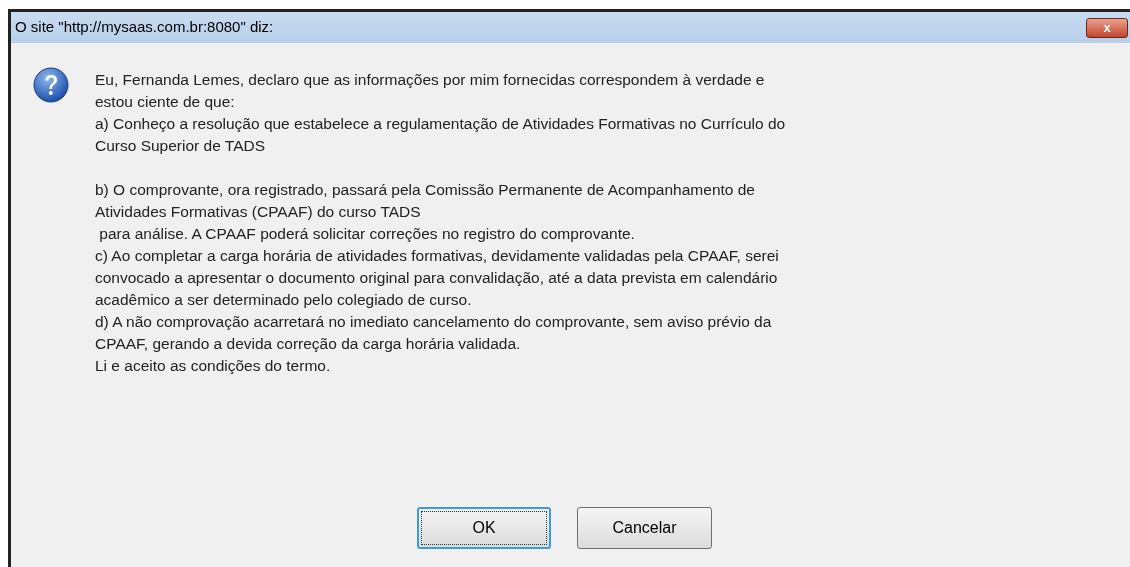 This screenshot has height=567, width=1130. Describe the element at coordinates (440, 113) in the screenshot. I see `message-paragraph: Eu, Fernanda Lemes, declaro que as informações por mim fornecidas correspondem à verdade e estou ciente de que: a) Conheço a resolução que estabelece a regulamentação de Atividades Formativas no Currículo do Curso Superior de TADS` at that location.